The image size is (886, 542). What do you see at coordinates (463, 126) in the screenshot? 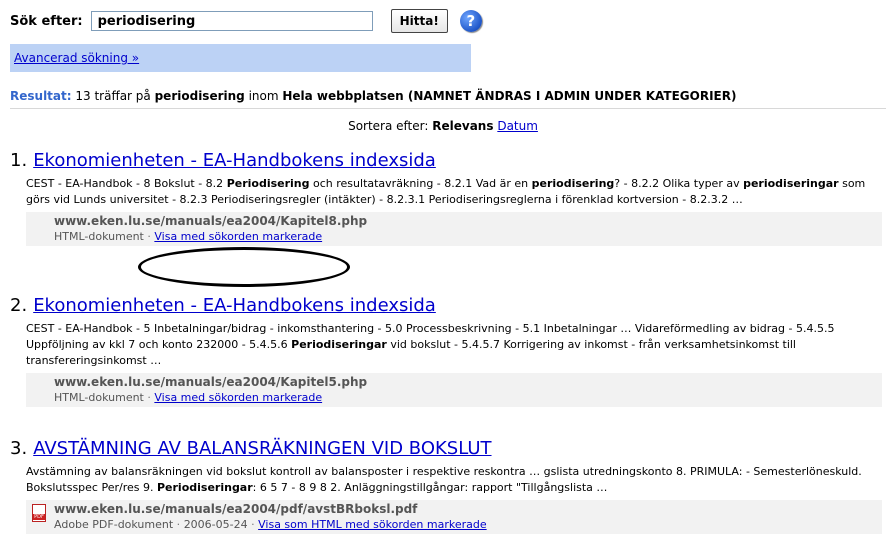
I see `sort-active: Relevans` at bounding box center [463, 126].